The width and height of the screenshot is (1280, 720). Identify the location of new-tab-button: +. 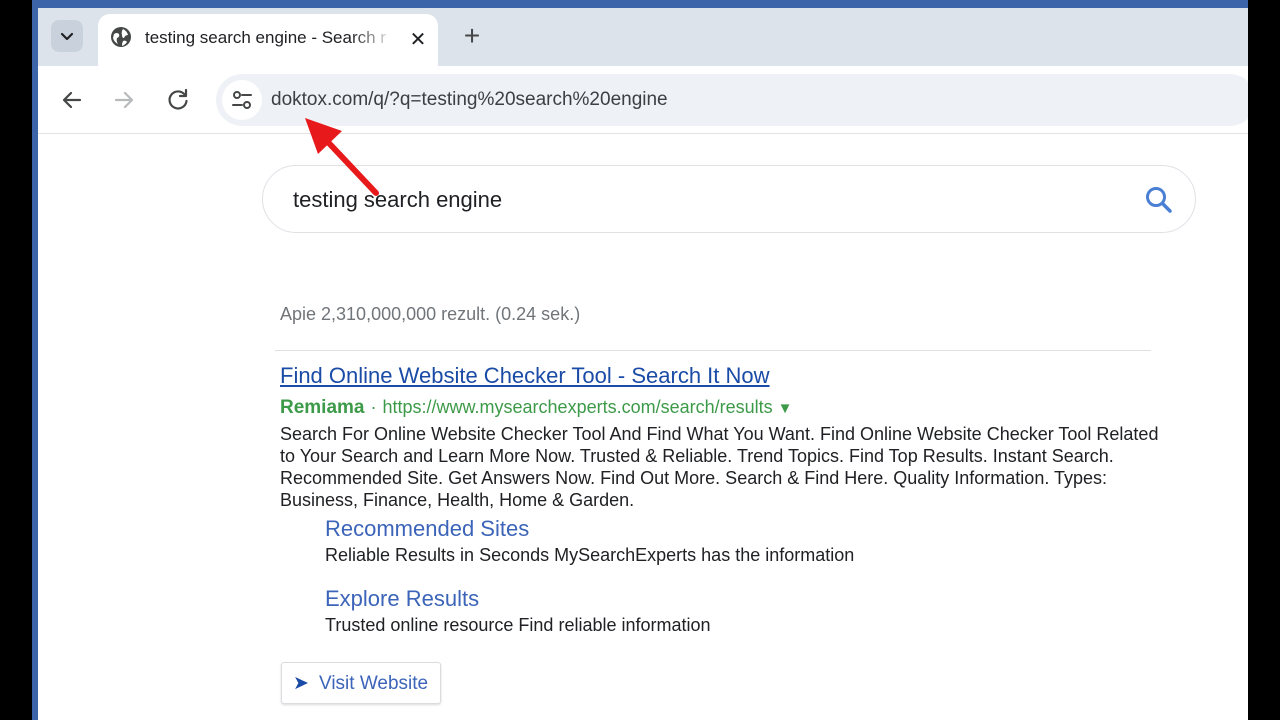
(472, 36).